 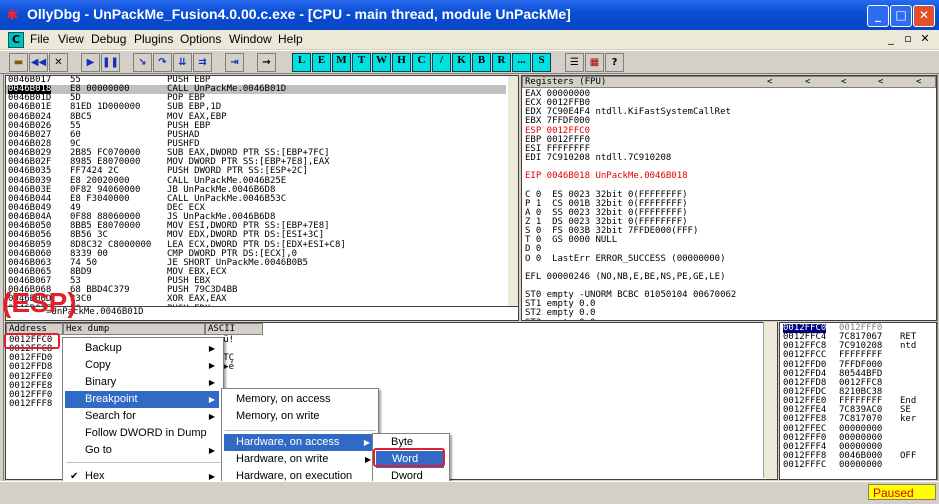 What do you see at coordinates (142, 348) in the screenshot?
I see `menu-item-backup: Backup ▶` at bounding box center [142, 348].